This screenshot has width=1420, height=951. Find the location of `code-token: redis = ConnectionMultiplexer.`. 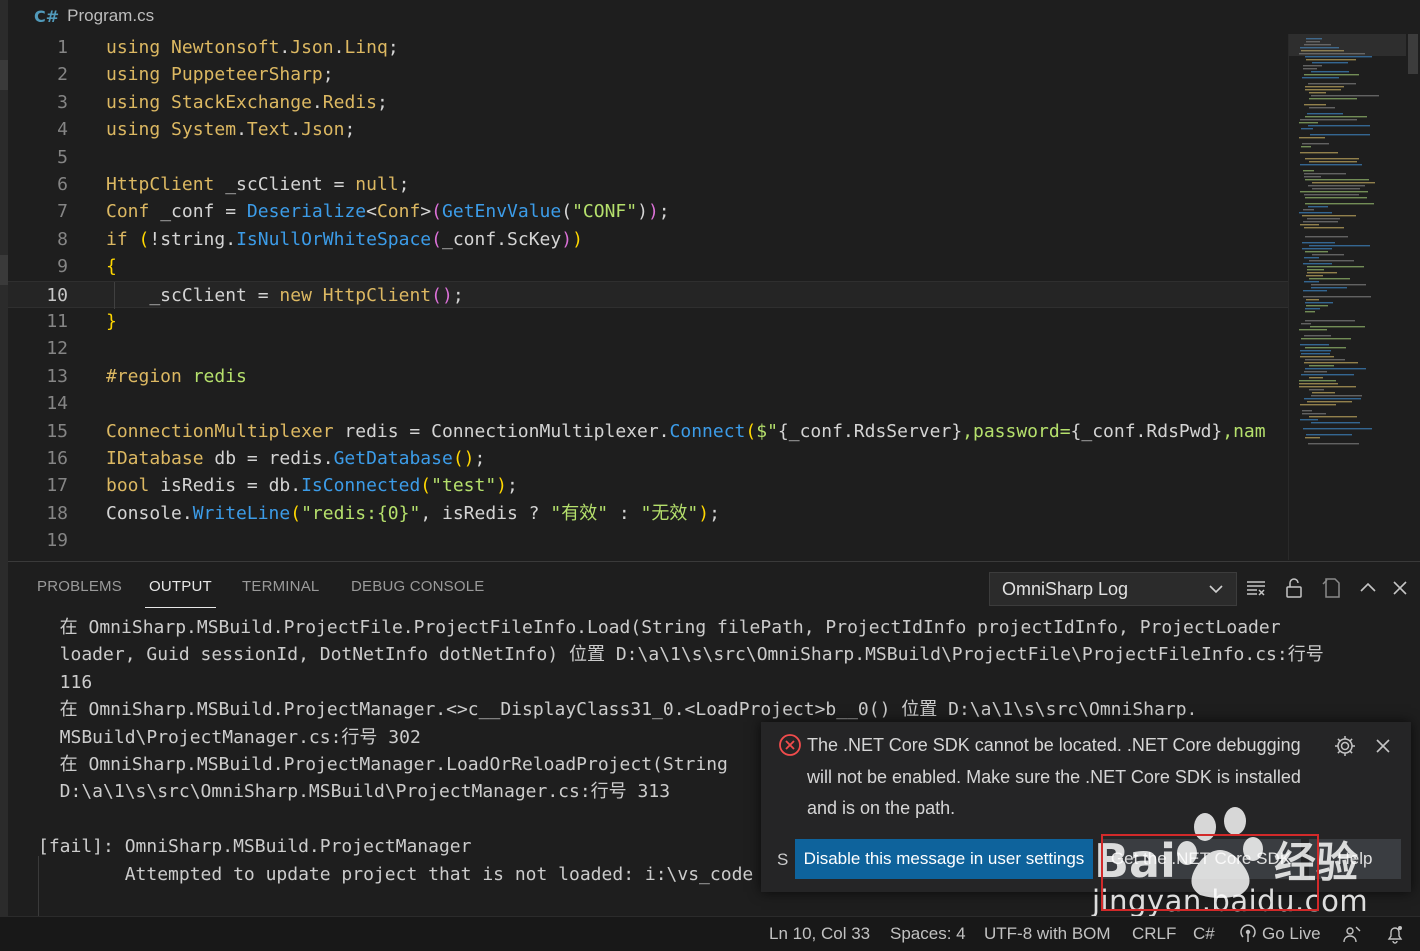

code-token: redis = ConnectionMultiplexer. is located at coordinates (501, 431).